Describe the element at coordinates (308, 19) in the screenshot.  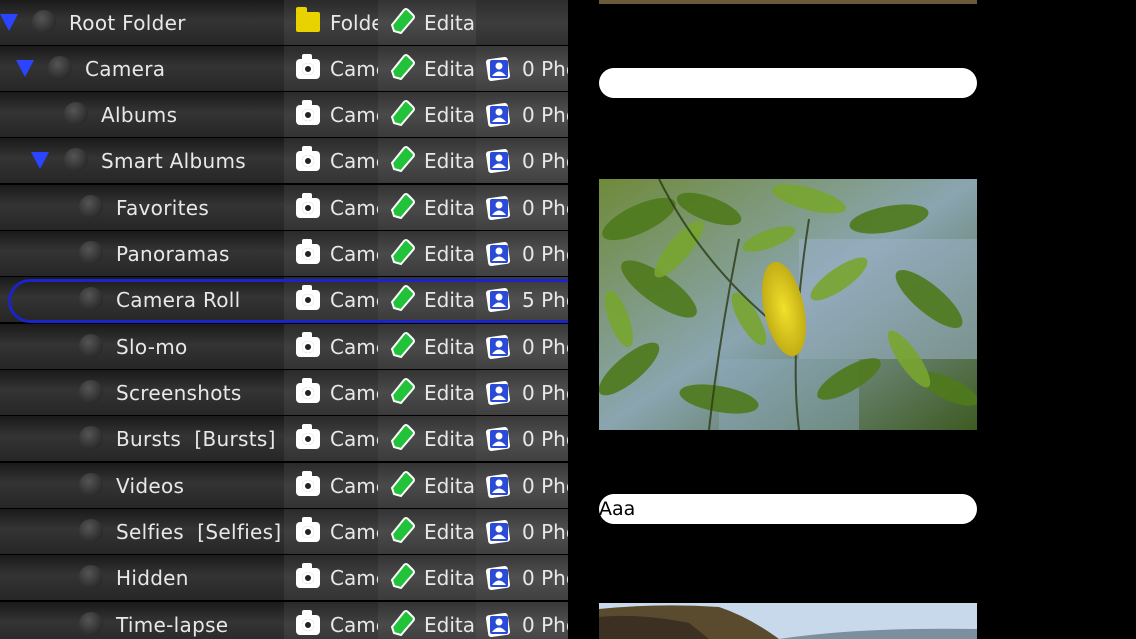
I see `folder-icon` at that location.